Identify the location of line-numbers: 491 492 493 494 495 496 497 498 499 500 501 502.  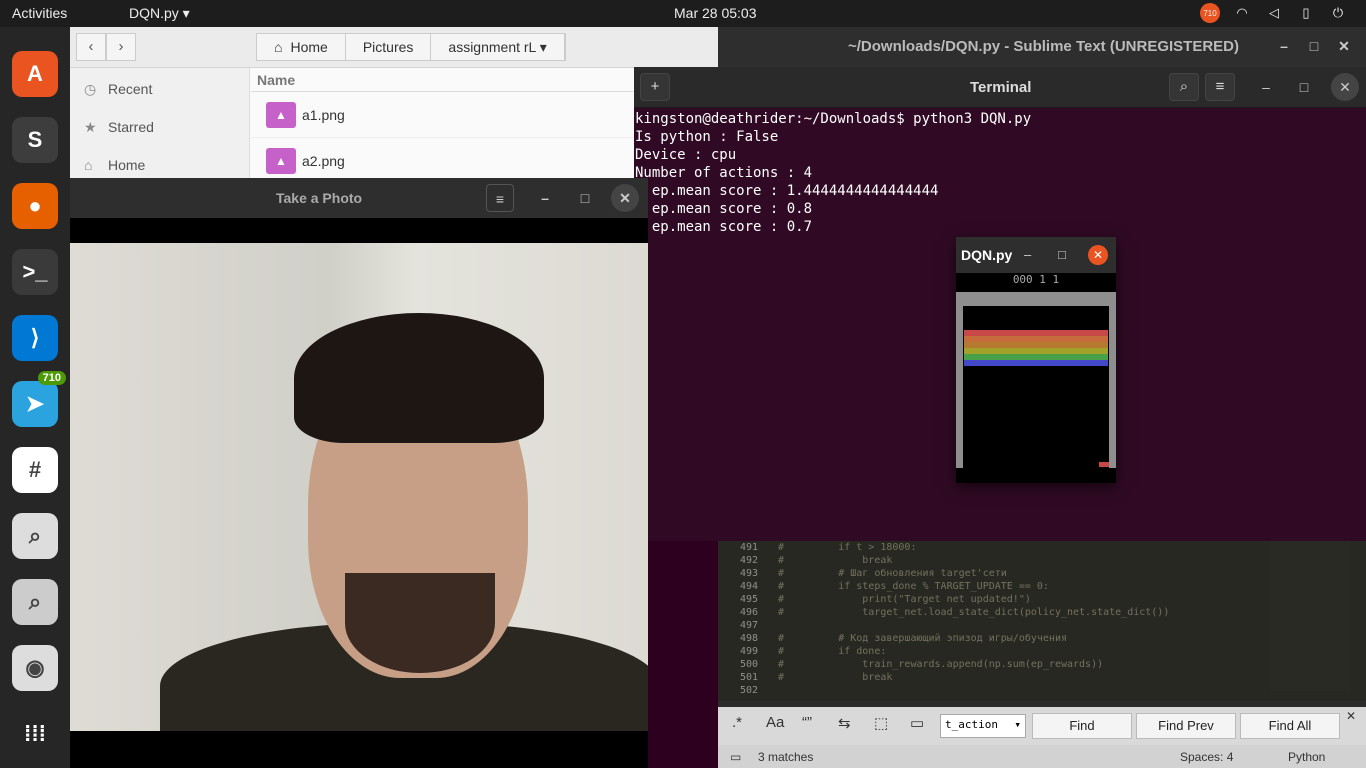
(748, 619).